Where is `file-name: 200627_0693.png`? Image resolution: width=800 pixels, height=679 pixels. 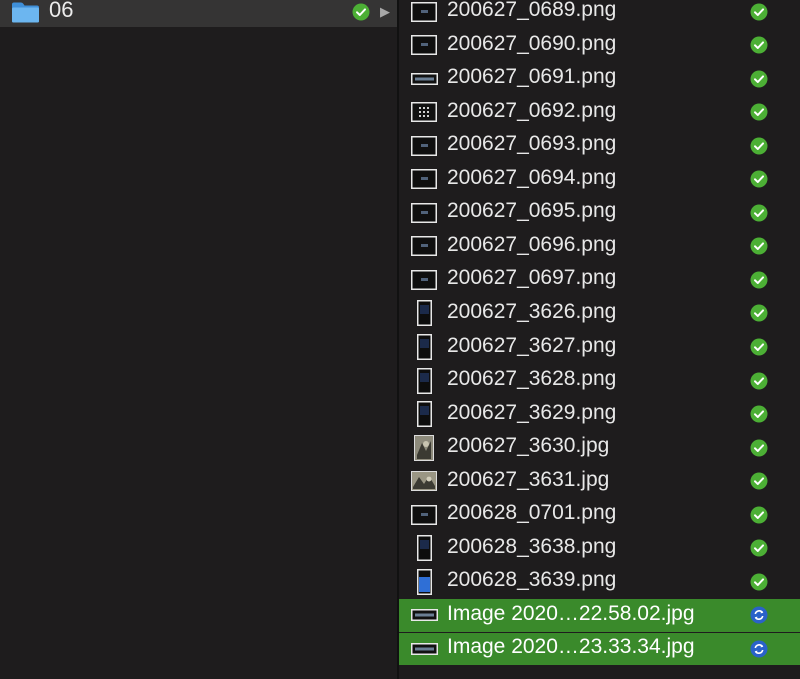
file-name: 200627_0693.png is located at coordinates (532, 144).